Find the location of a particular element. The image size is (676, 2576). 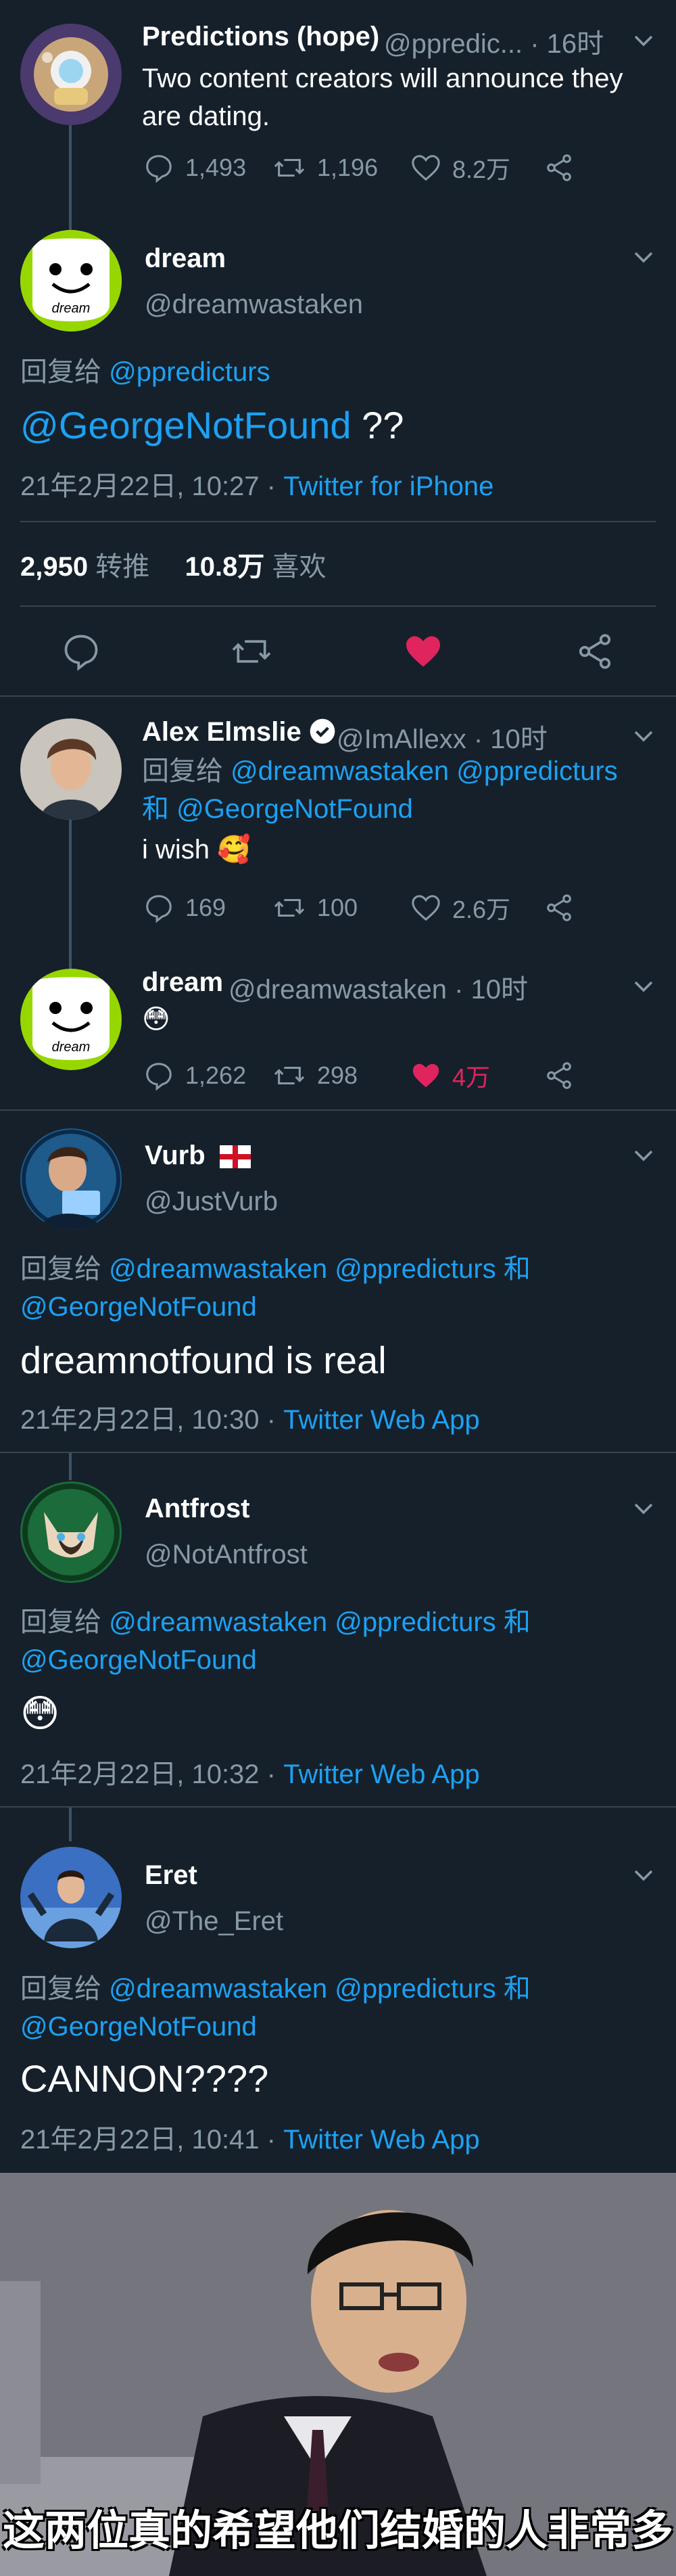

like-action: 4万 is located at coordinates (450, 1075).